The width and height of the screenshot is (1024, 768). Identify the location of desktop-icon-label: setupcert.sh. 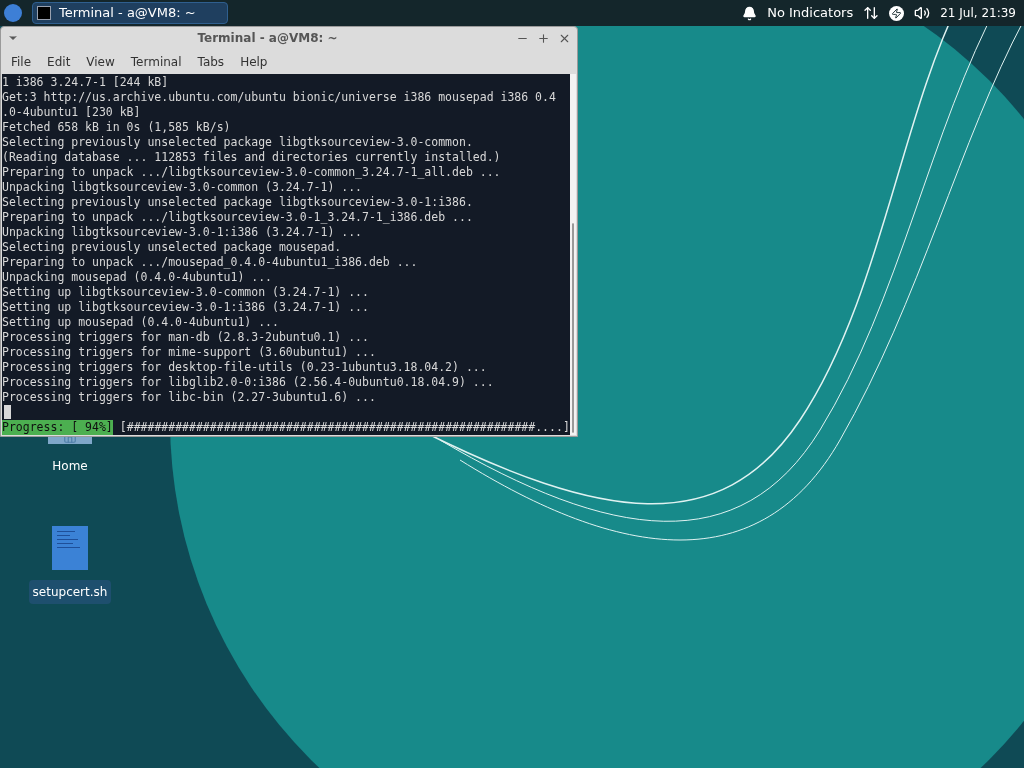
(70, 592).